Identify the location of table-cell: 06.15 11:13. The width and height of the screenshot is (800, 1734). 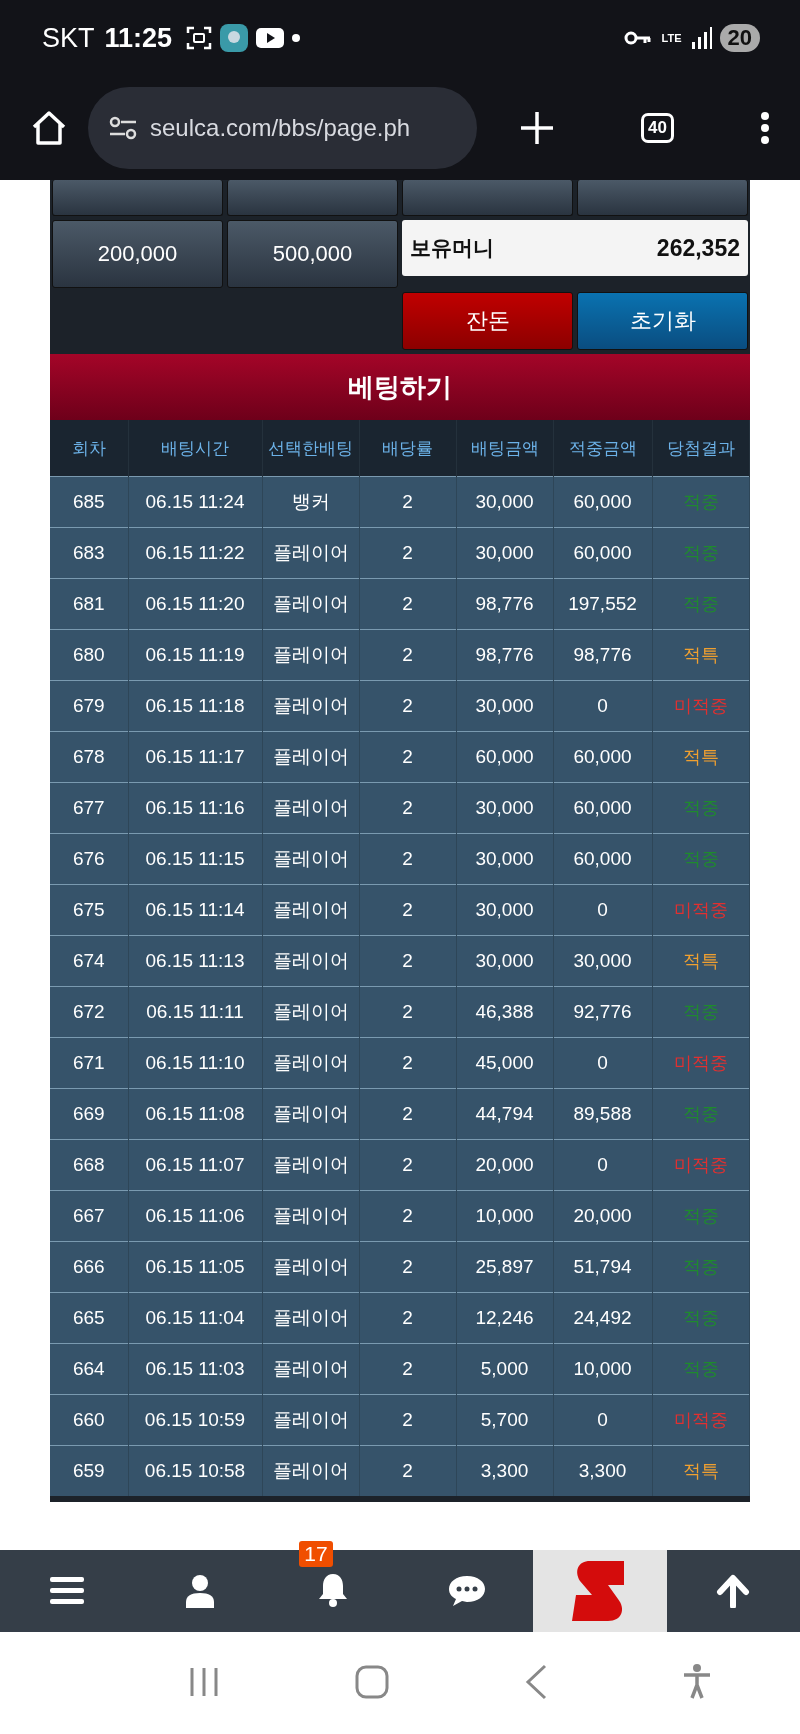
(195, 961).